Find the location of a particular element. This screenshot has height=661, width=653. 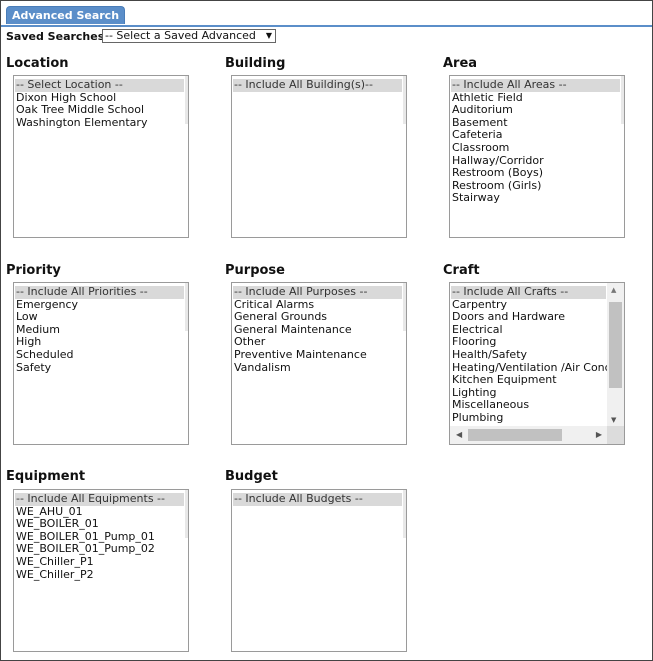

scrollbar-corner is located at coordinates (615, 435).